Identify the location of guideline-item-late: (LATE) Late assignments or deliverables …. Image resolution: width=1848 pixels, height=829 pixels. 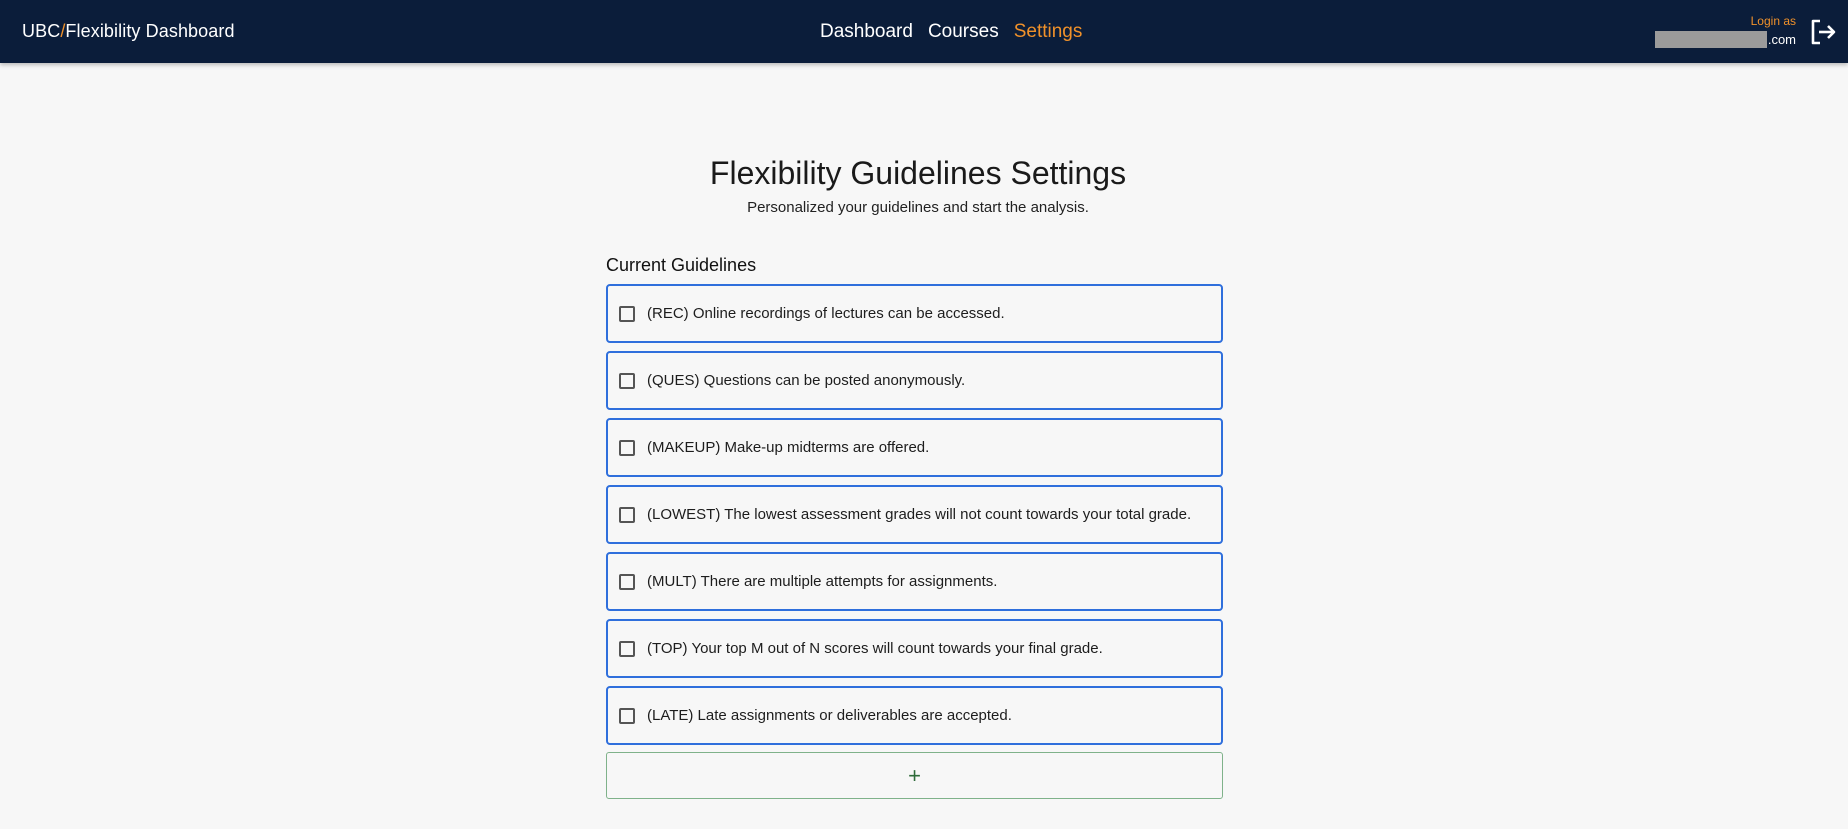
(914, 715).